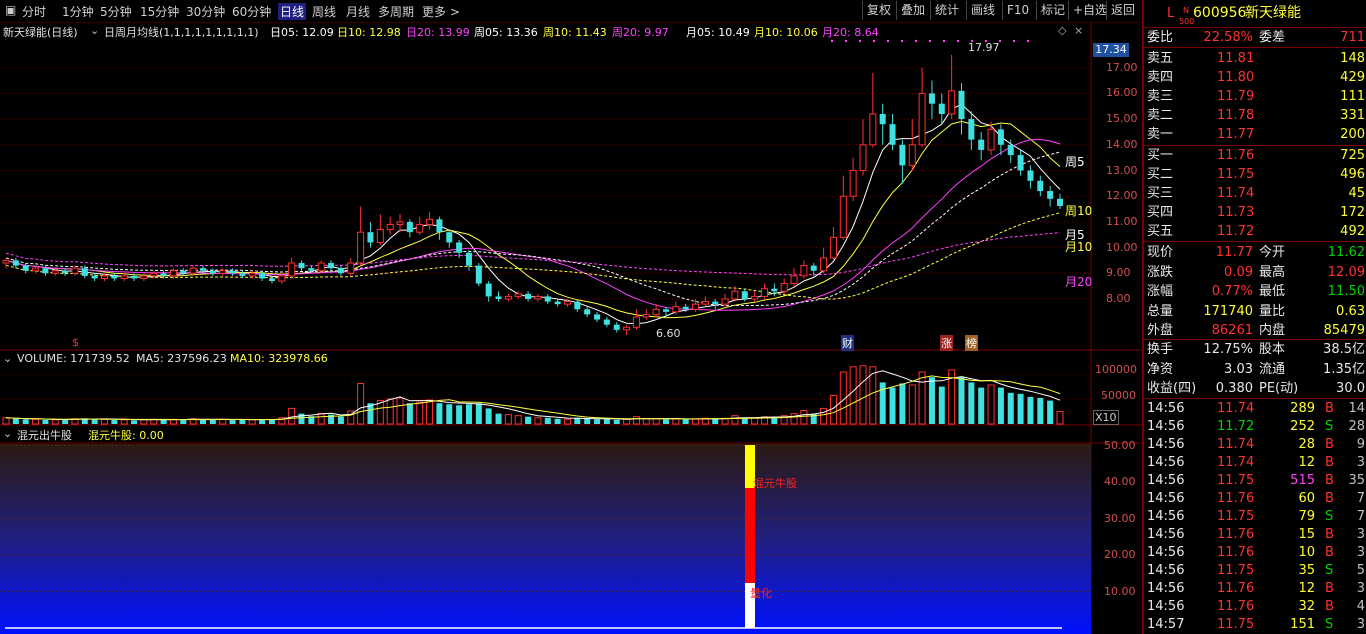 The height and width of the screenshot is (634, 1366). What do you see at coordinates (1352, 115) in the screenshot?
I see `ask-volume: 331` at bounding box center [1352, 115].